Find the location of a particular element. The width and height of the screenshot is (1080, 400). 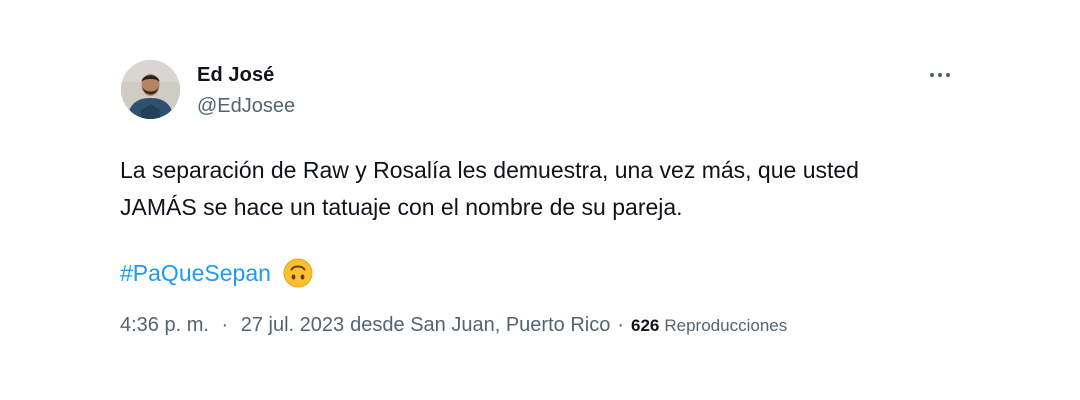

upside-down-face-emoji-icon is located at coordinates (298, 273).